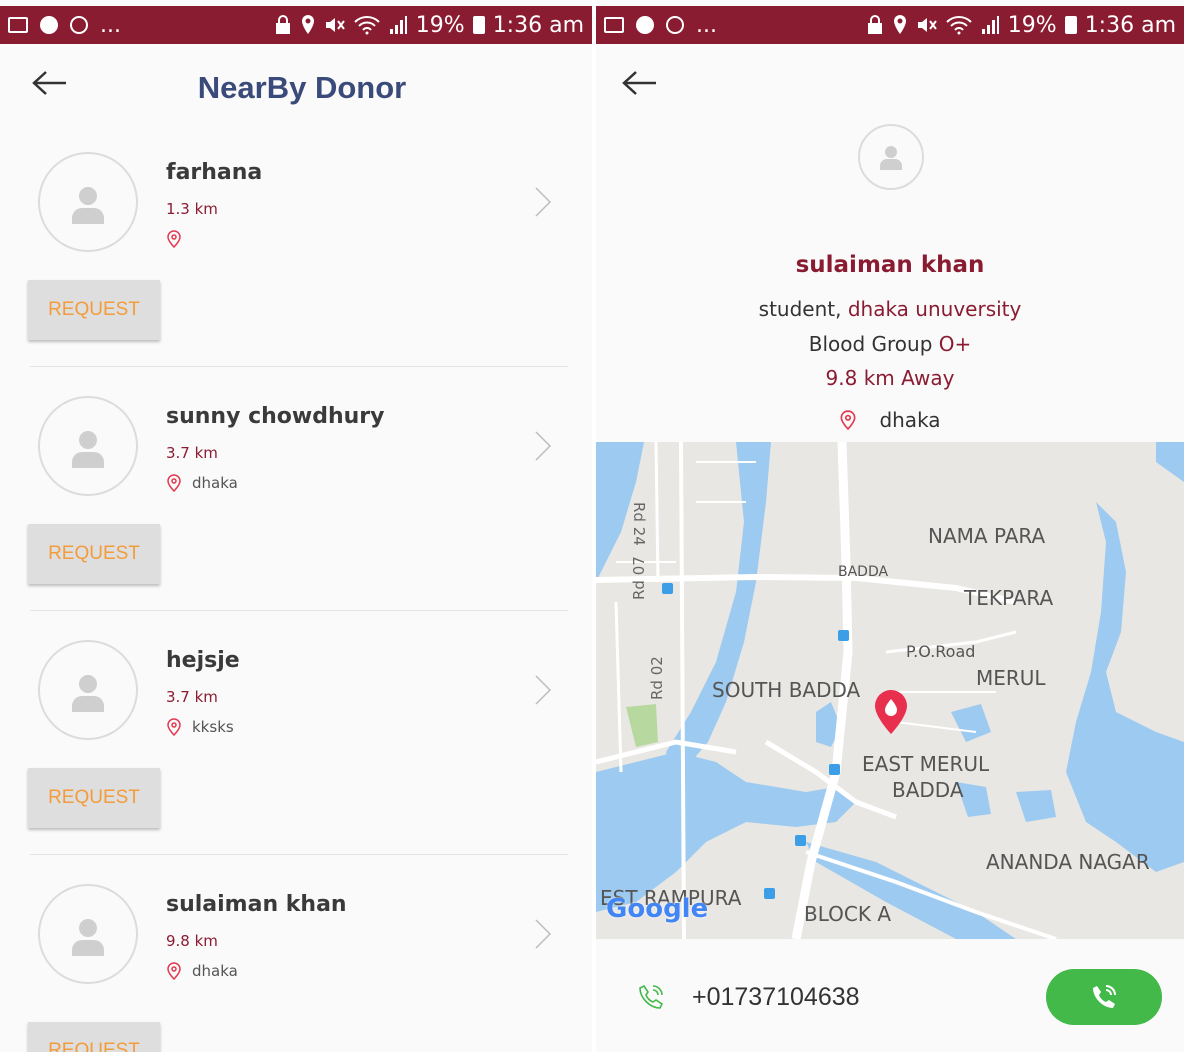 The image size is (1184, 1052). I want to click on donor-location: kksks, so click(200, 727).